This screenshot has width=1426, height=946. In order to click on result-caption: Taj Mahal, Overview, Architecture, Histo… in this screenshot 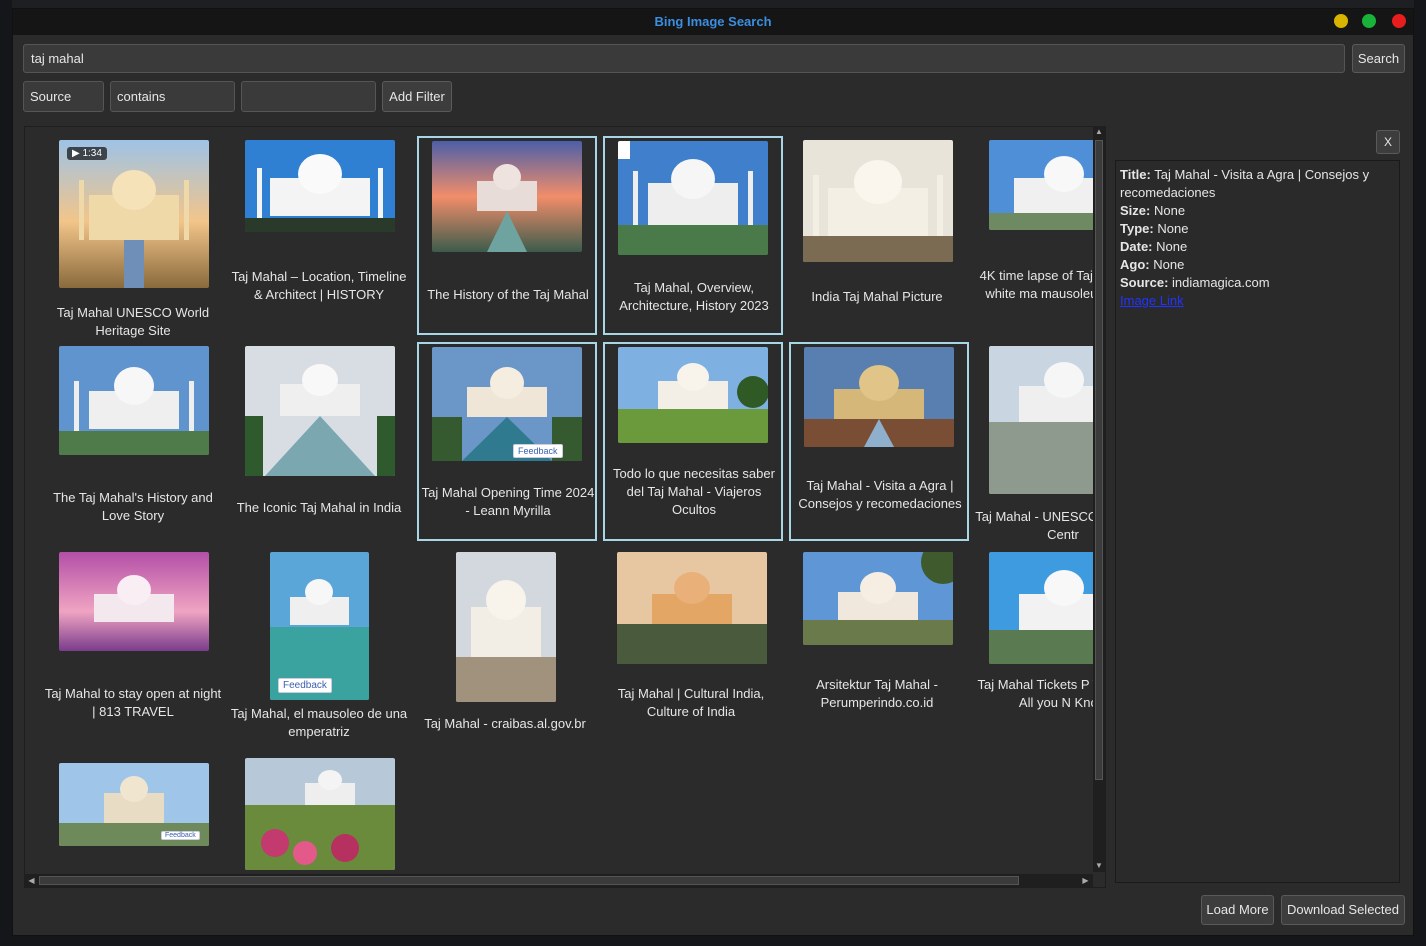, I will do `click(694, 296)`.